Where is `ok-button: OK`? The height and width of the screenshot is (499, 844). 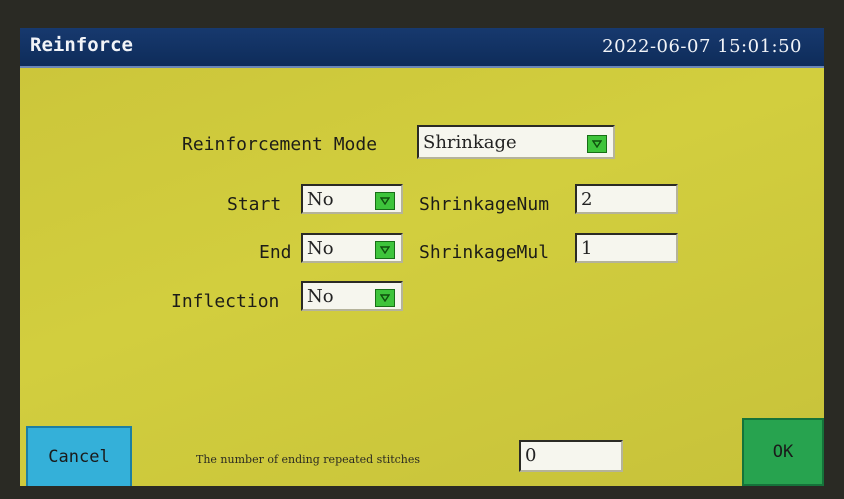
ok-button: OK is located at coordinates (783, 452).